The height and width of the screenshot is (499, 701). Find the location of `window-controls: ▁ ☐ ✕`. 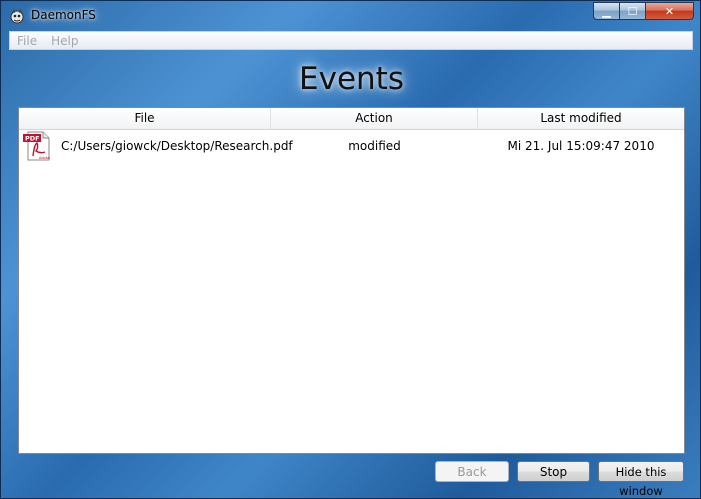

window-controls: ▁ ☐ ✕ is located at coordinates (643, 12).